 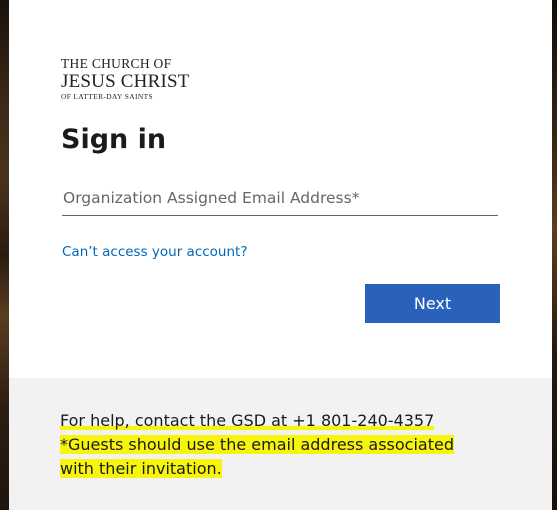 What do you see at coordinates (107, 96) in the screenshot?
I see `logo-line-3: OF LATTER-DAY SAINTS` at bounding box center [107, 96].